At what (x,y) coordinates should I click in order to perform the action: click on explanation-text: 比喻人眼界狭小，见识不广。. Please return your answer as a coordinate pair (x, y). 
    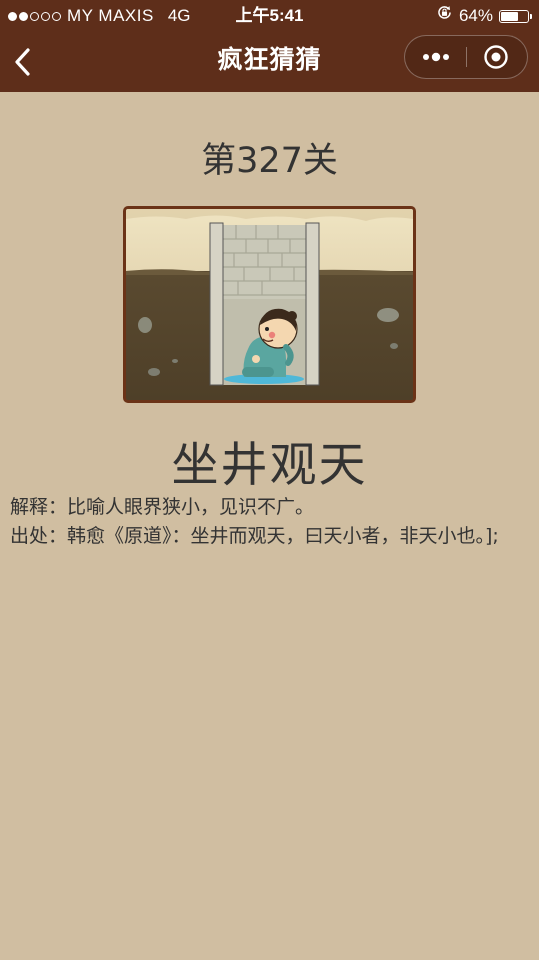
    Looking at the image, I should click on (191, 507).